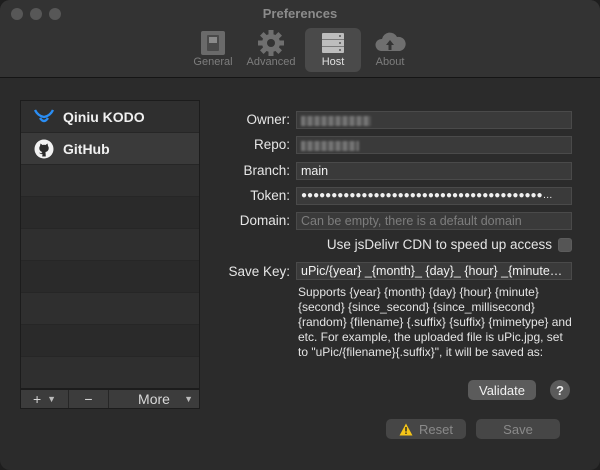  What do you see at coordinates (213, 43) in the screenshot?
I see `switch-icon` at bounding box center [213, 43].